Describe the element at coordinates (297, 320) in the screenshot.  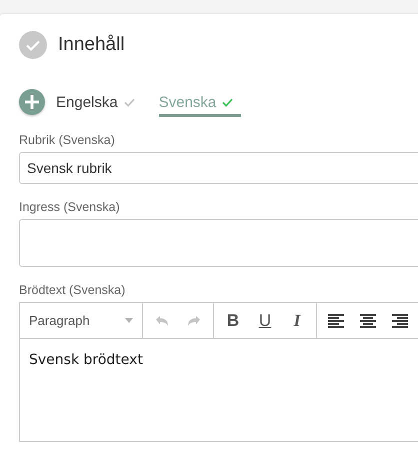
I see `italic-button: I` at that location.